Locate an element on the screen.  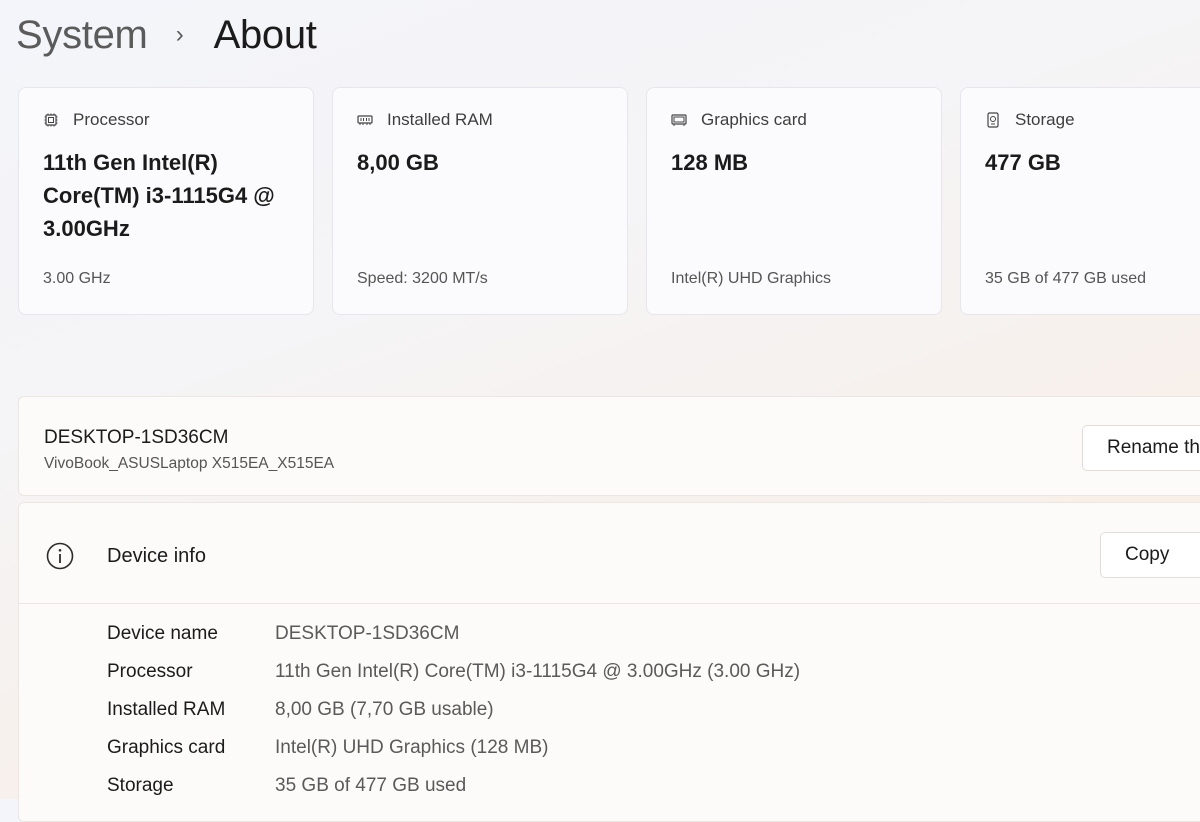
spec-row-device-name: Device name DESKTOP-1SD36CM is located at coordinates (283, 634).